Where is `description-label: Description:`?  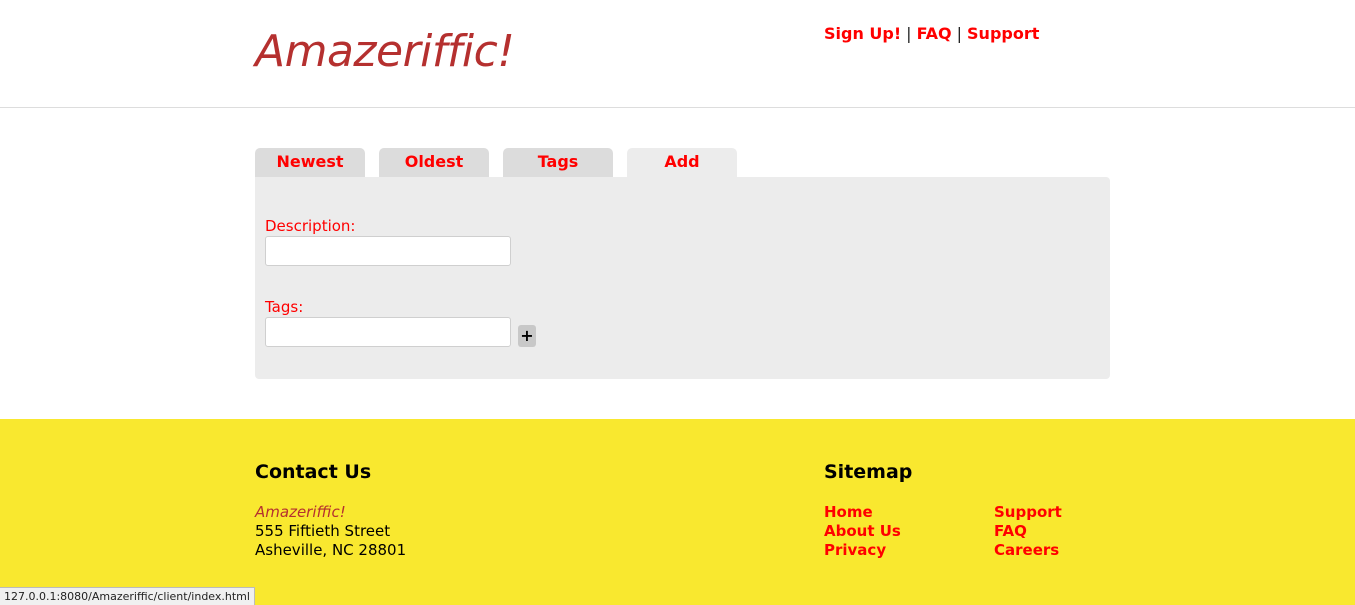
description-label: Description: is located at coordinates (310, 226).